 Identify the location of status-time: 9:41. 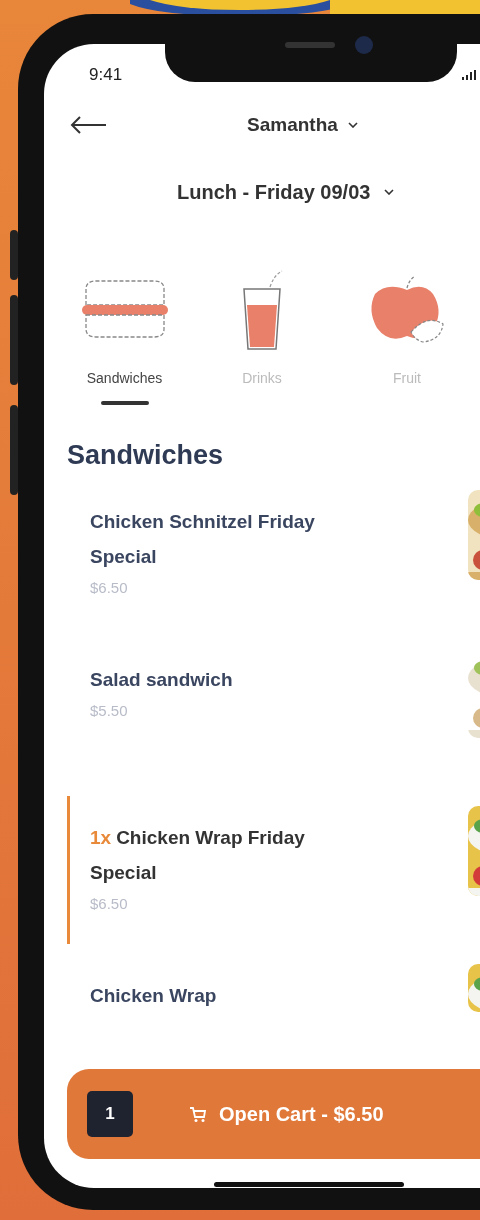
(106, 75).